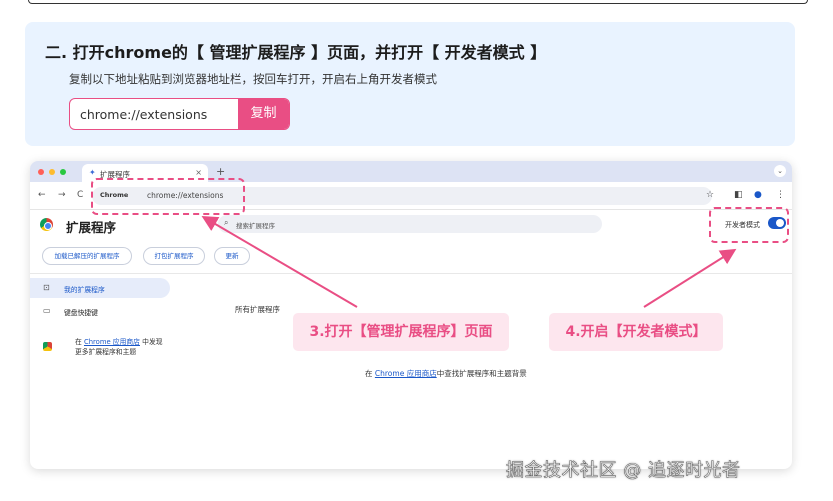 Image resolution: width=833 pixels, height=501 pixels. I want to click on callout-manage-extensions: 3.打开【管理扩展程序】页面, so click(401, 332).